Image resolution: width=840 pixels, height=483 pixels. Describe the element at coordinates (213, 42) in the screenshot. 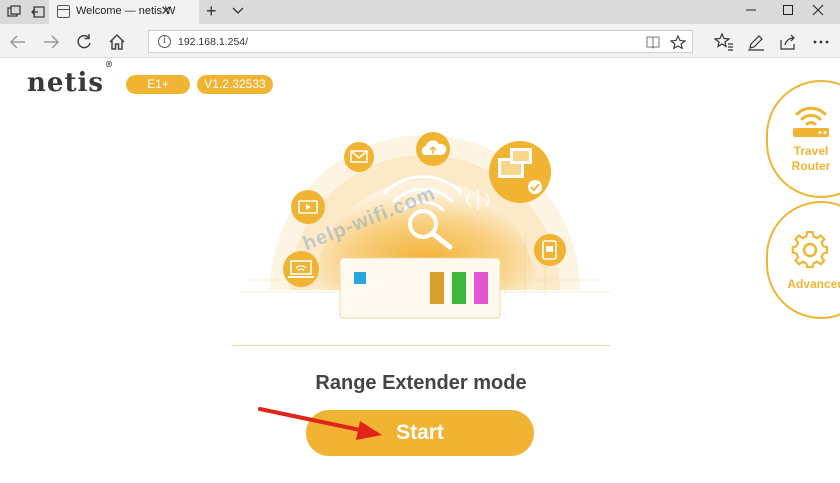

I see `address-text: 192.168.1.254/` at that location.